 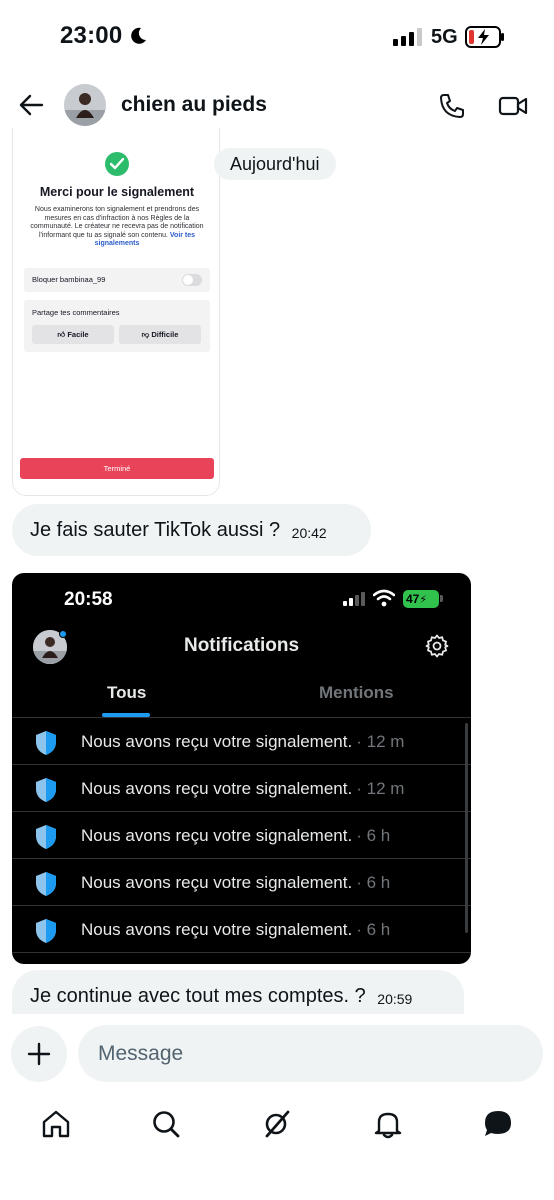 What do you see at coordinates (437, 646) in the screenshot?
I see `gear-icon` at bounding box center [437, 646].